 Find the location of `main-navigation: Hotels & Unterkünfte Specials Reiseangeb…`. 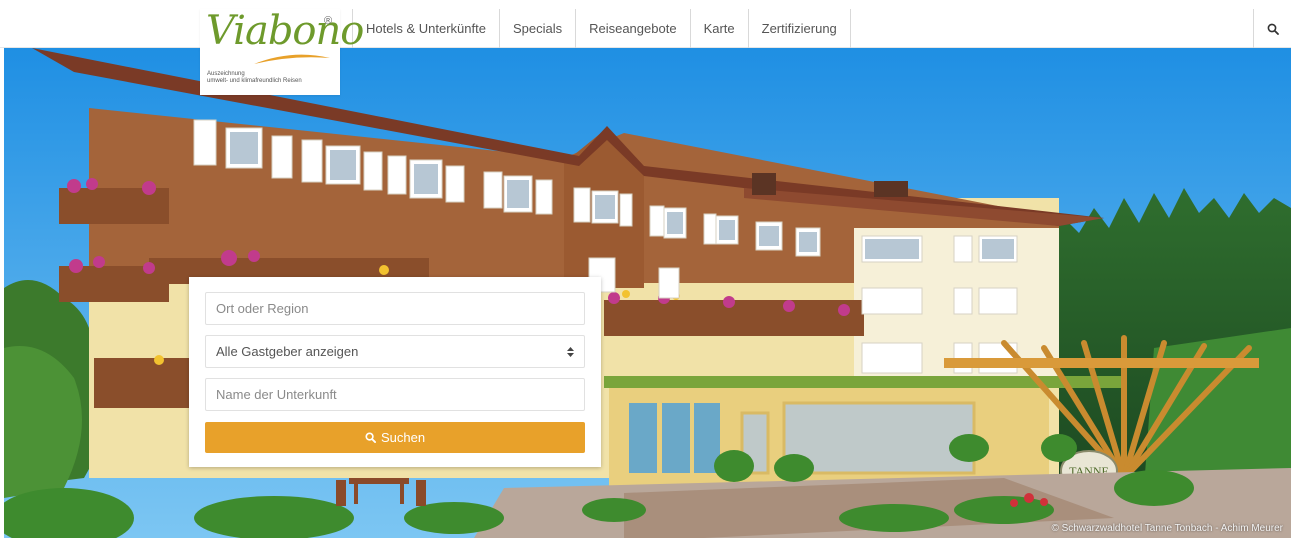

main-navigation: Hotels & Unterkünfte Specials Reiseangeb… is located at coordinates (601, 28).